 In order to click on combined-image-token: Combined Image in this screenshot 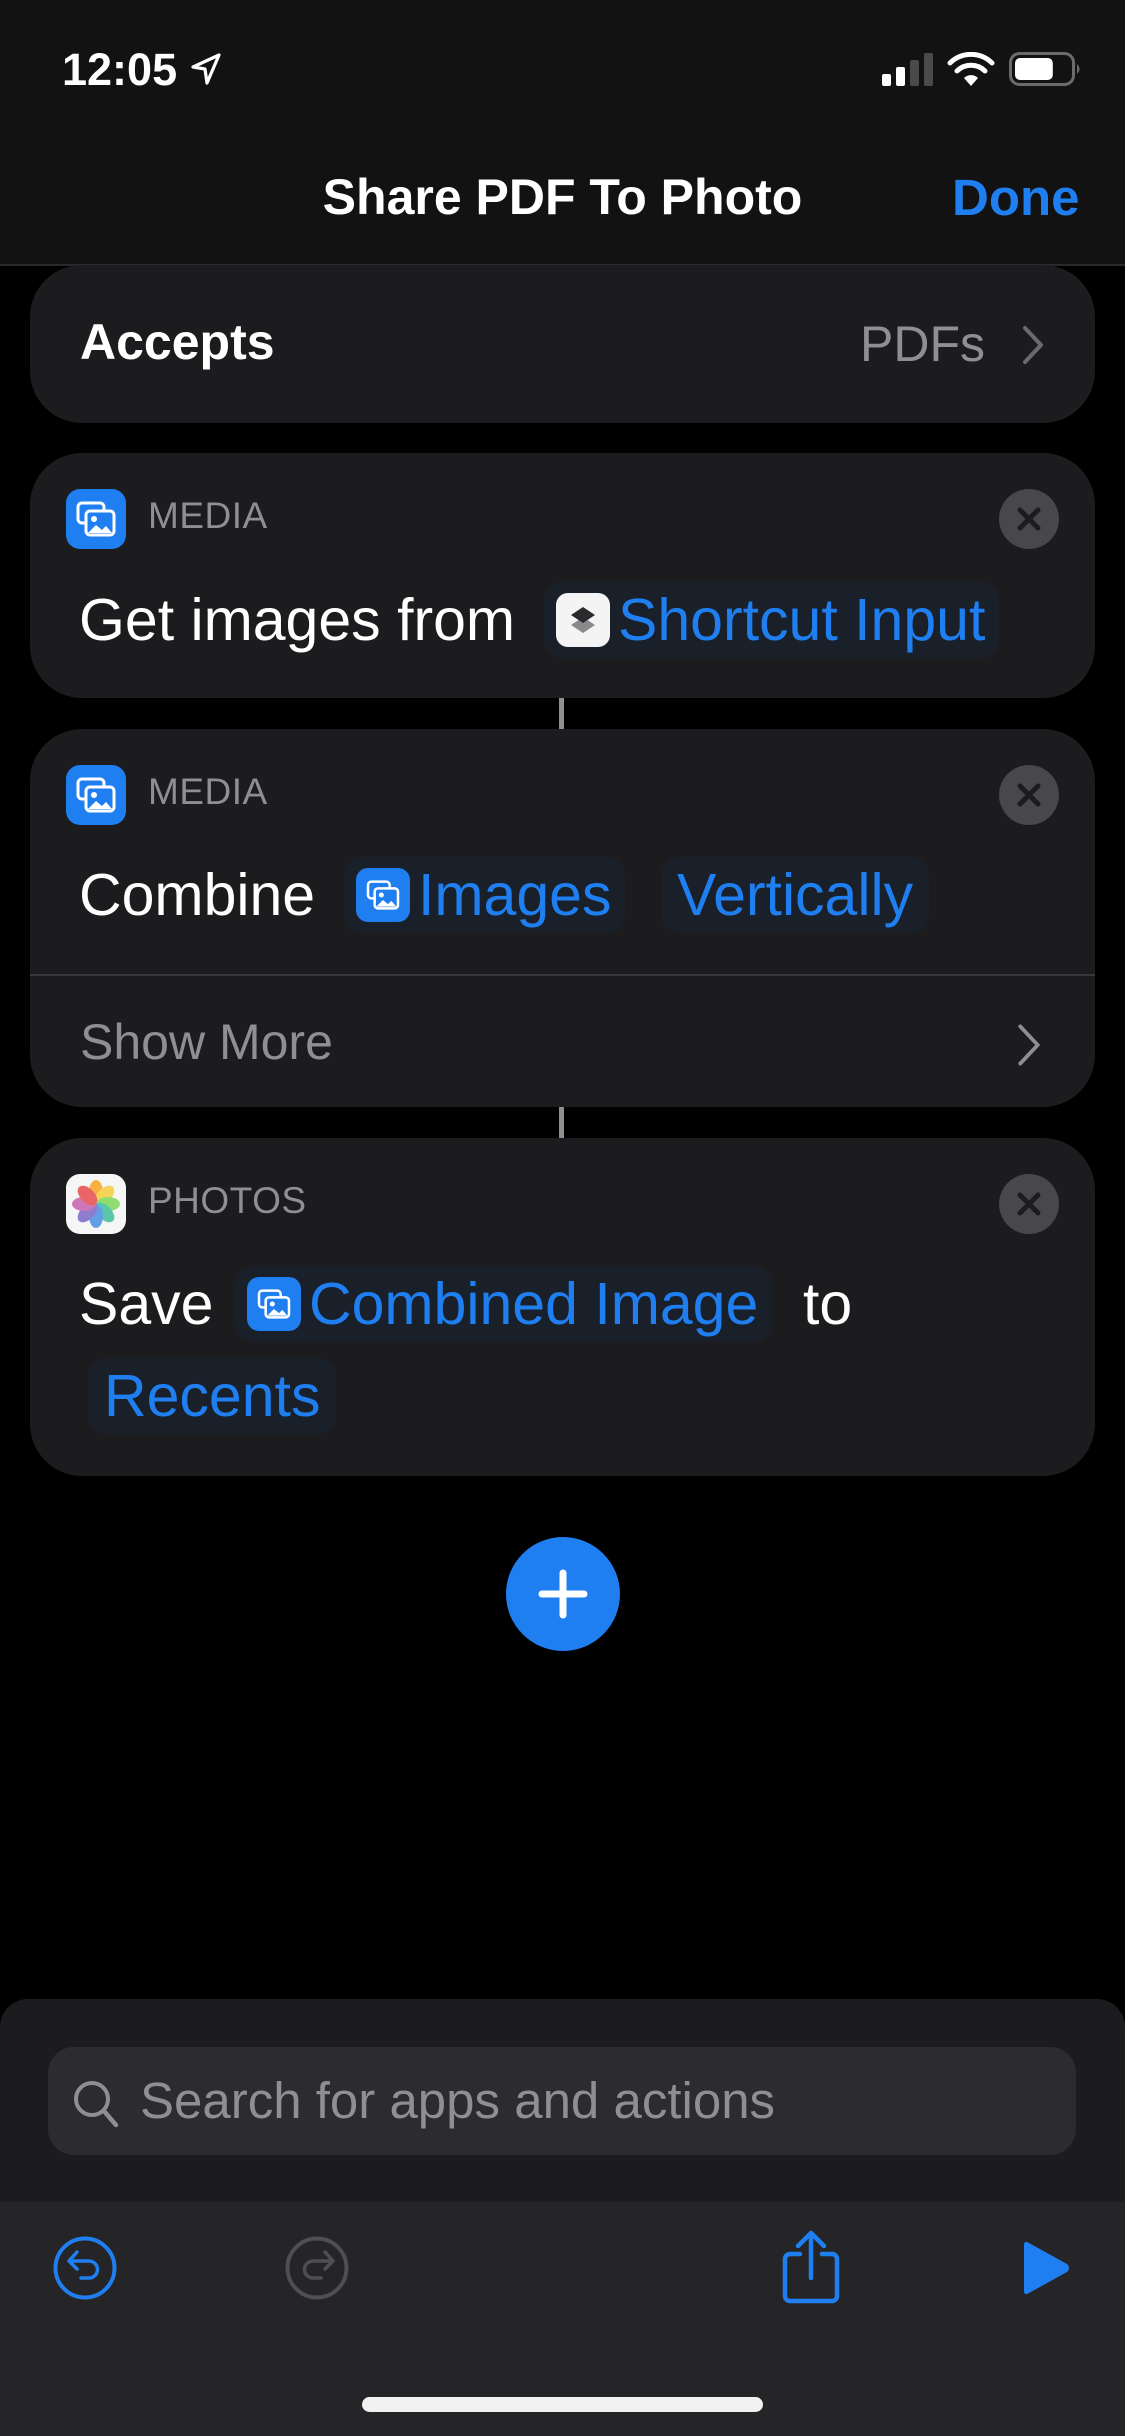, I will do `click(504, 1304)`.